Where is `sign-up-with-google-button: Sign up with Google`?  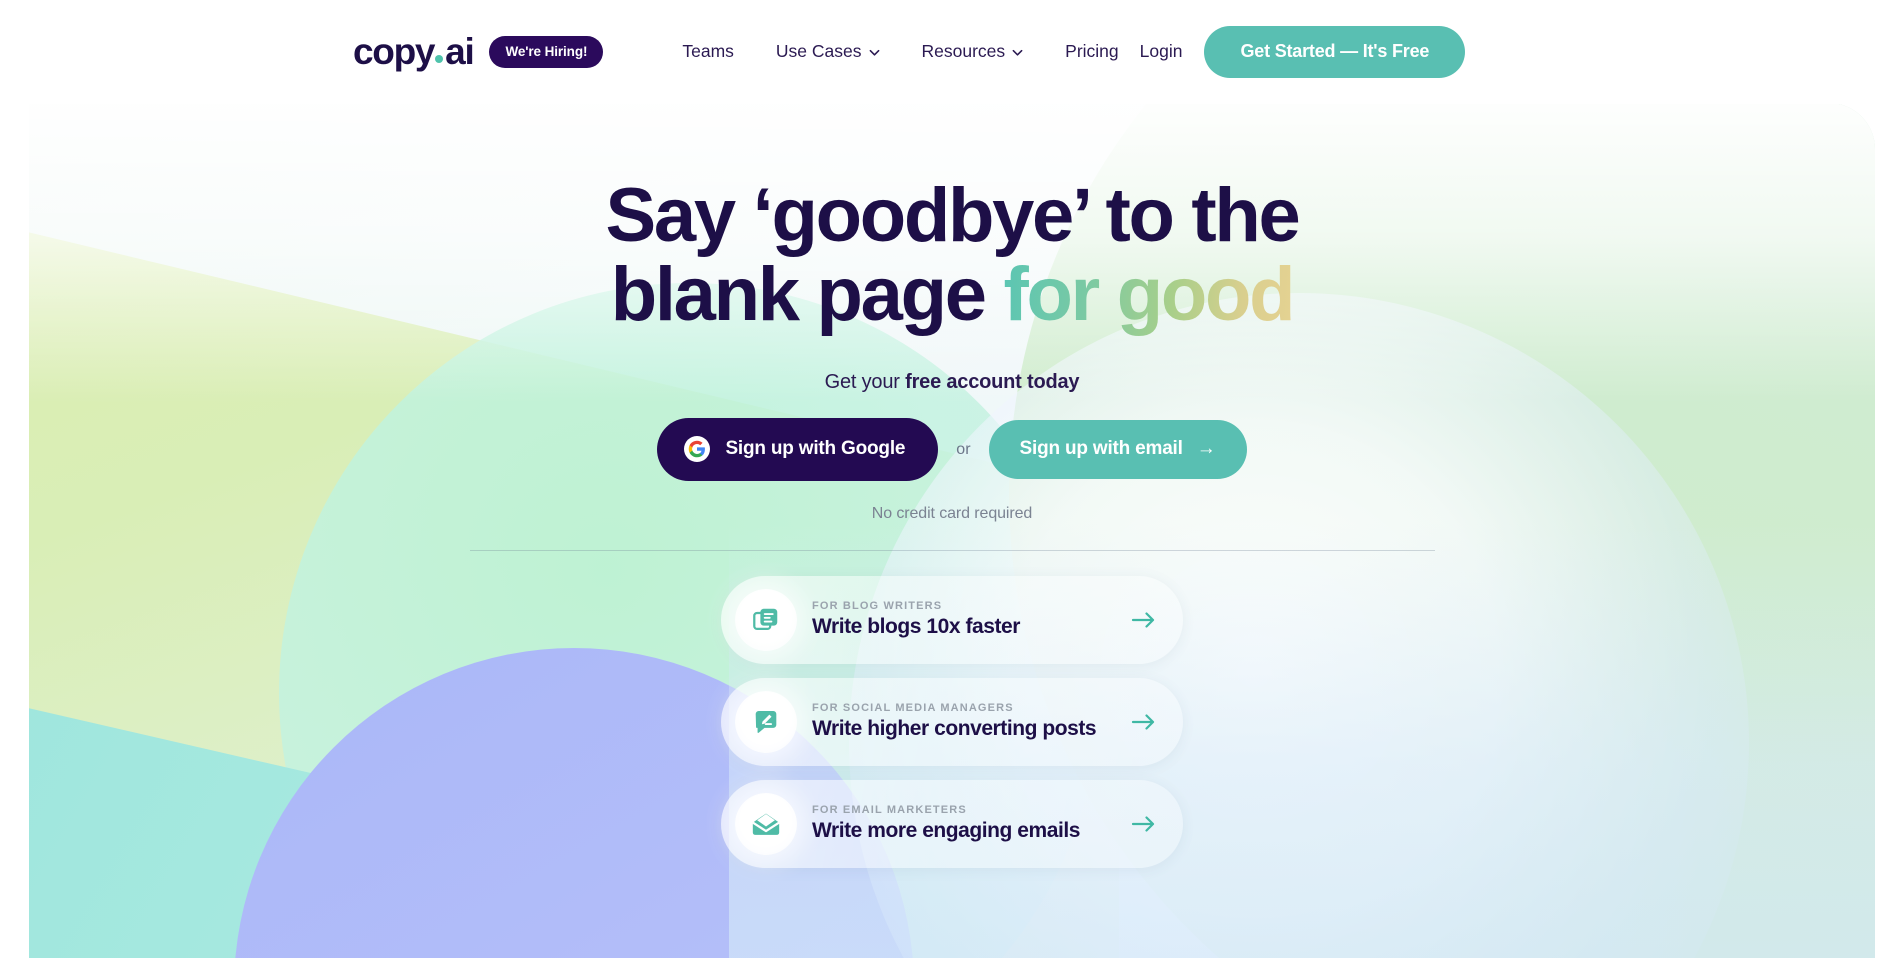 sign-up-with-google-button: Sign up with Google is located at coordinates (798, 450).